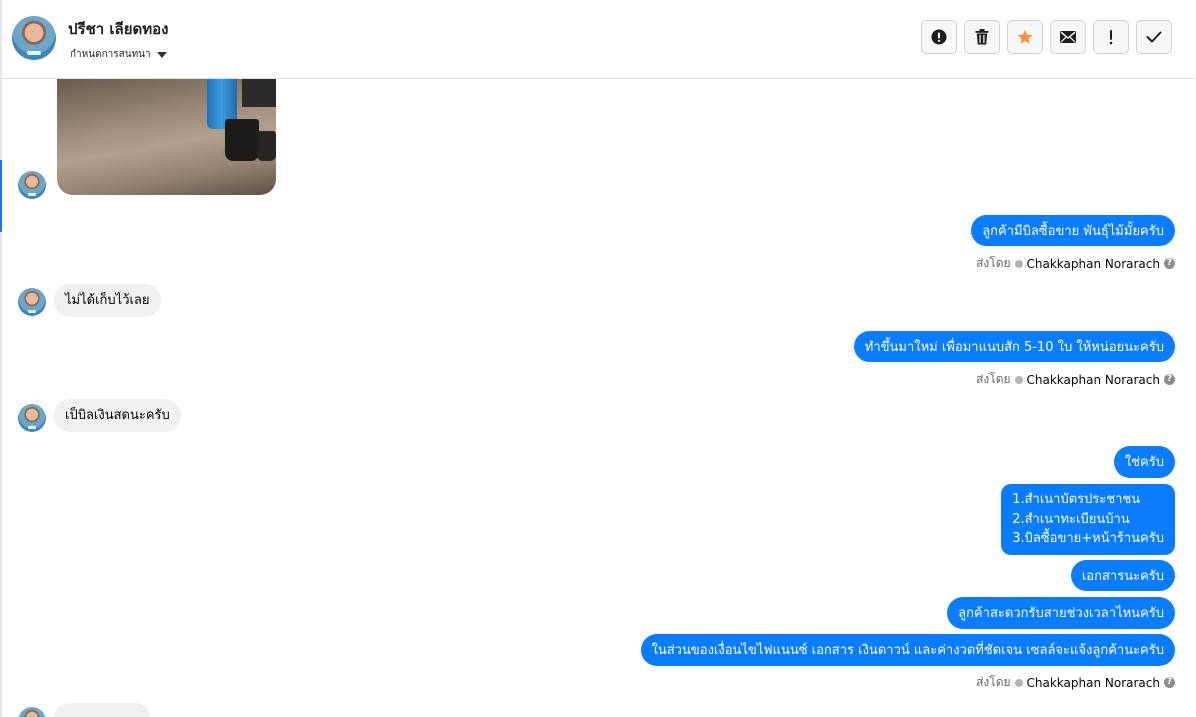 This screenshot has width=1196, height=717. I want to click on exclamation-icon, so click(1111, 37).